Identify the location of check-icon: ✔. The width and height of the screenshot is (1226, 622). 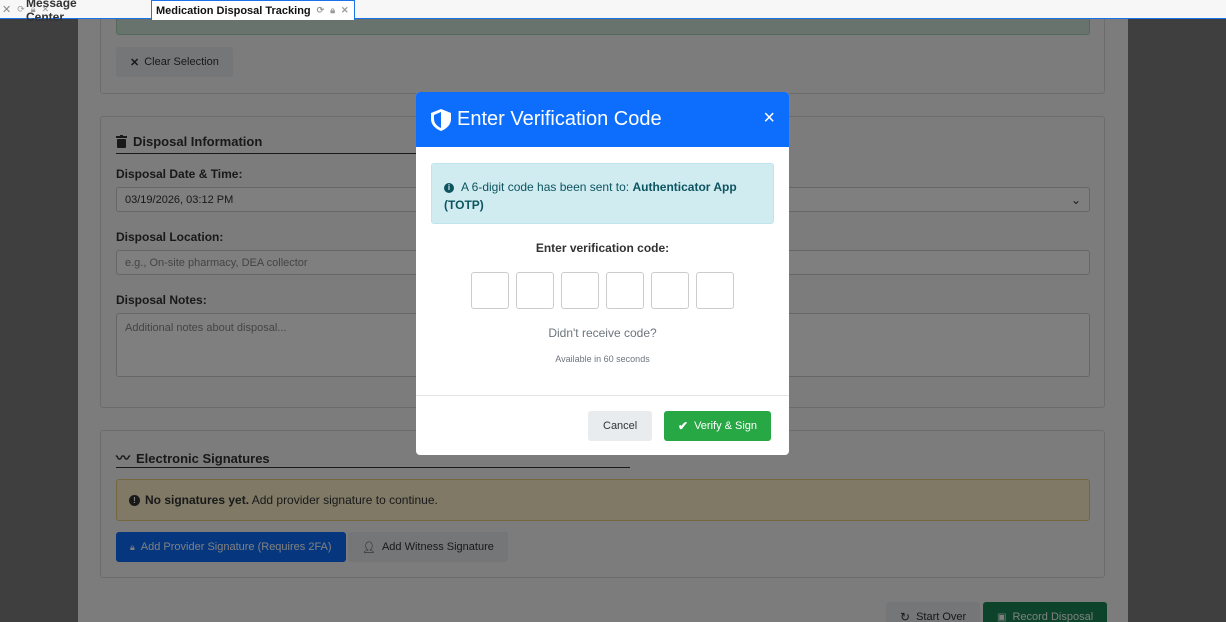
(683, 426).